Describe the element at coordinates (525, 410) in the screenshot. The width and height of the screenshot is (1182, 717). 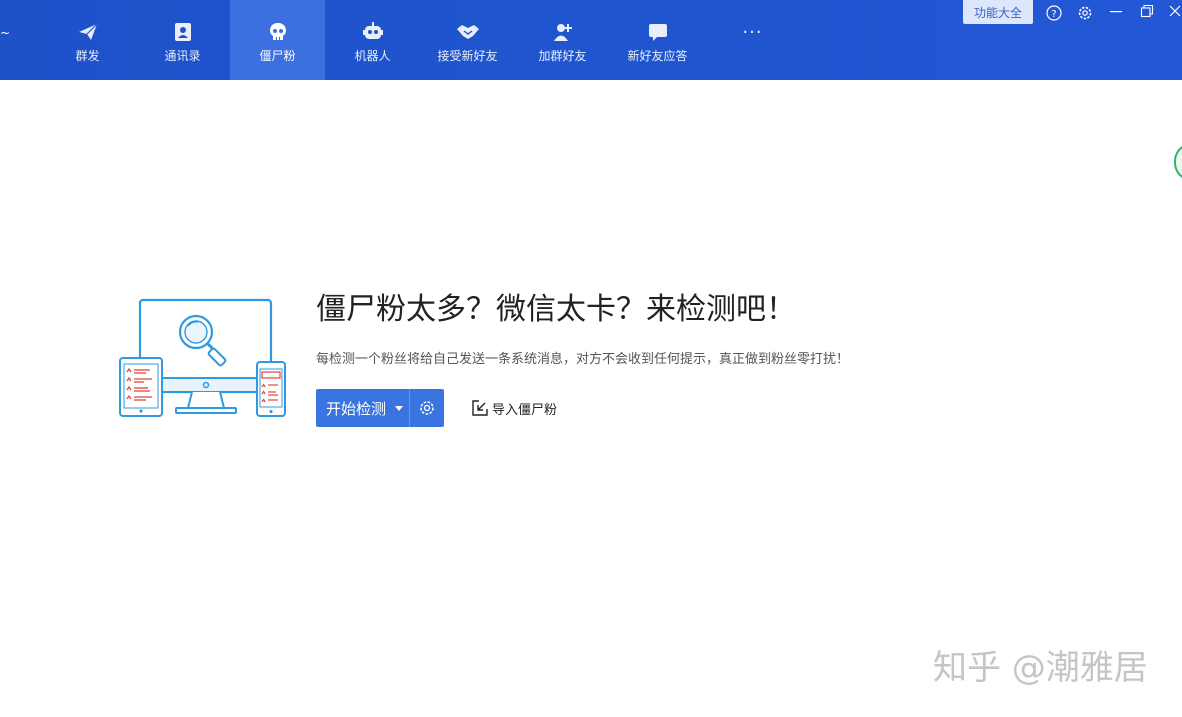
I see `import-zombie-fans-label: 导入僵尸粉` at that location.